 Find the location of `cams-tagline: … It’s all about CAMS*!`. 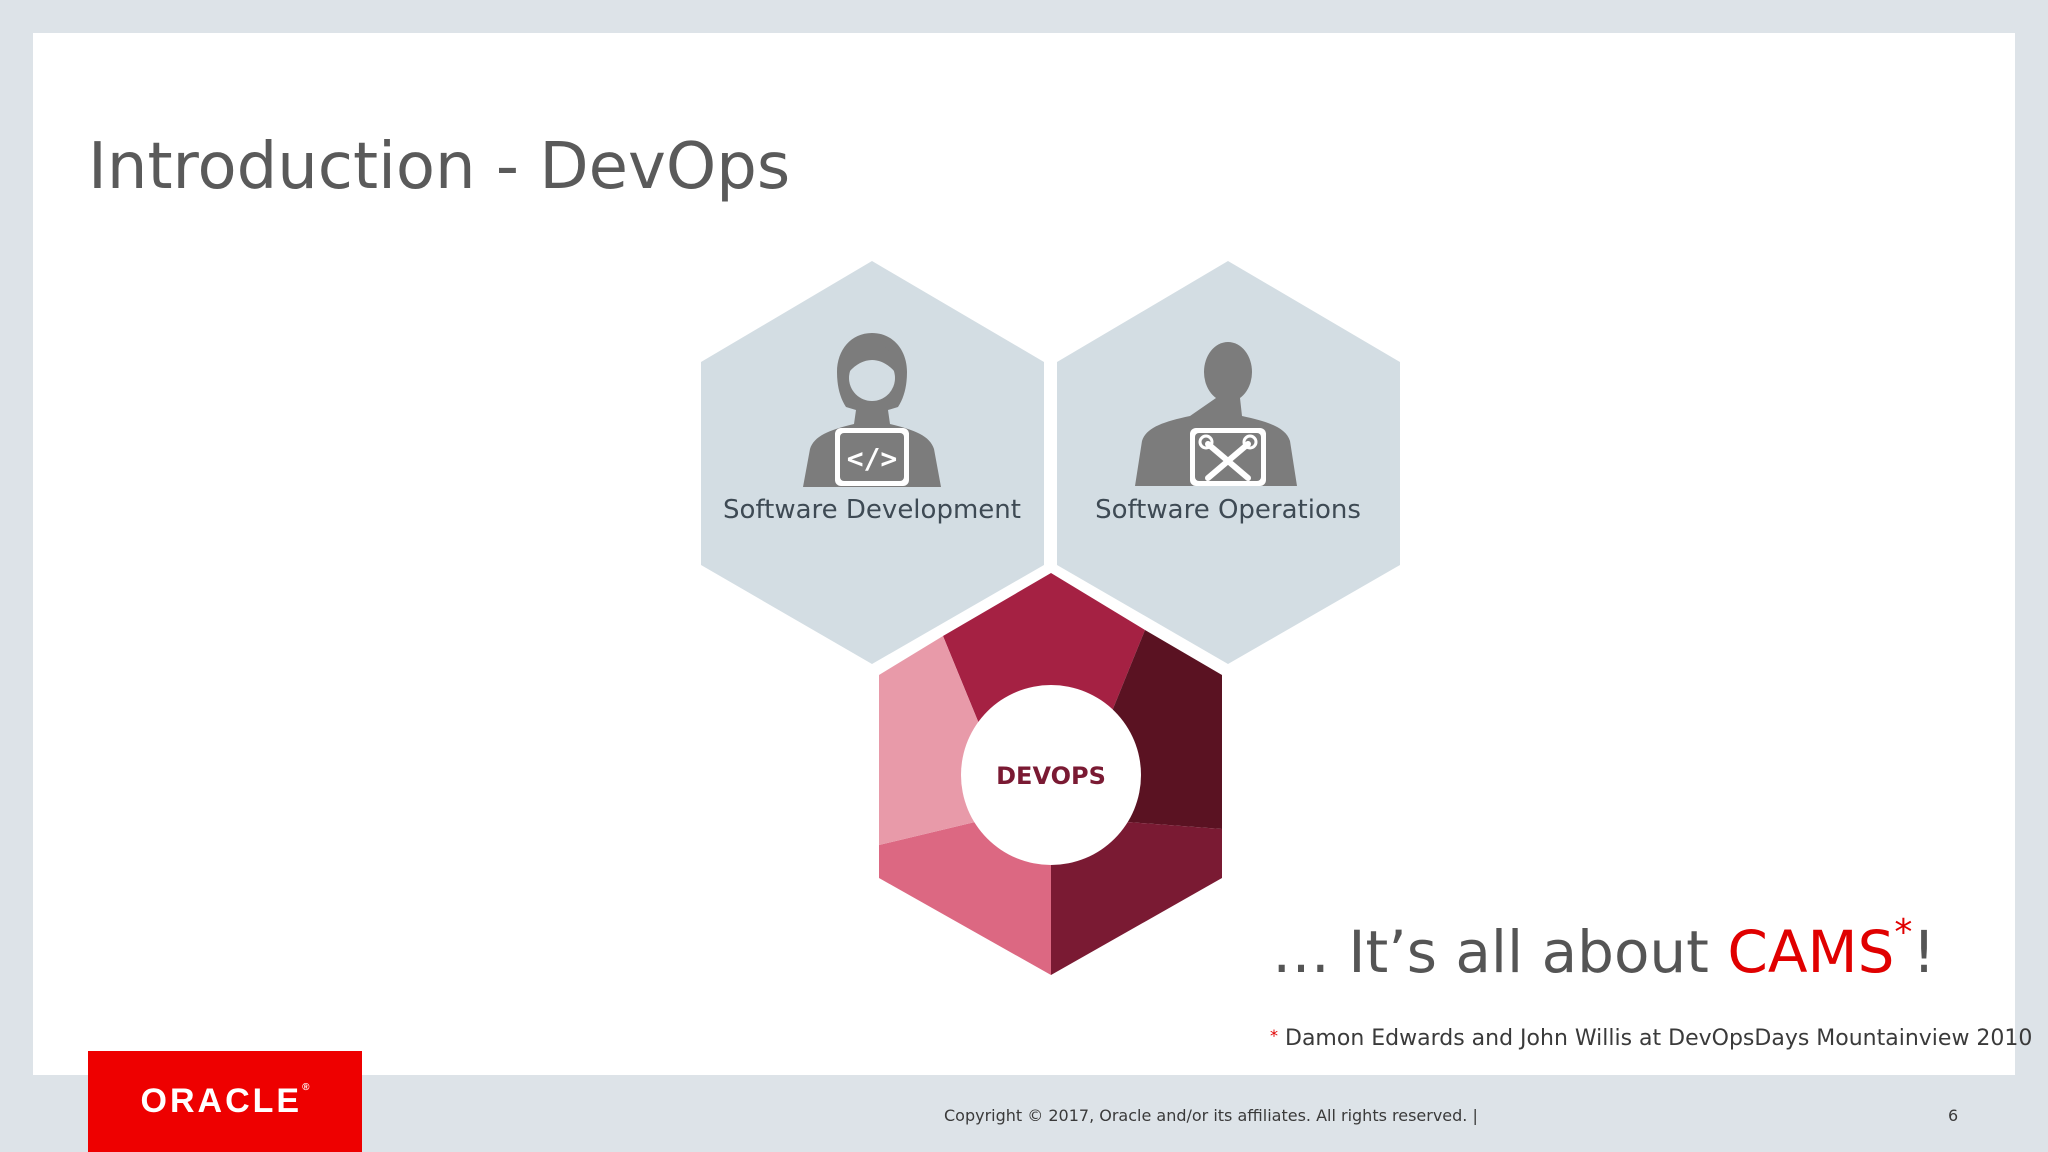

cams-tagline: … It’s all about CAMS*! is located at coordinates (1604, 949).